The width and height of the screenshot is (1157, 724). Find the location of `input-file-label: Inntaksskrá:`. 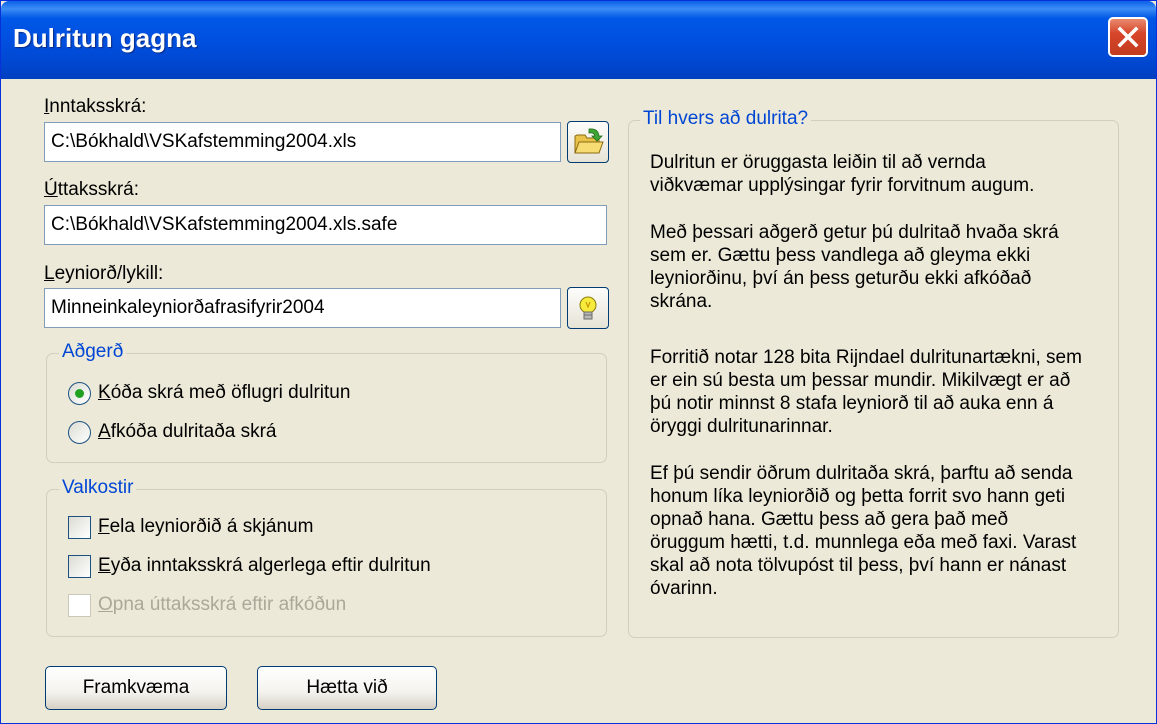

input-file-label: Inntaksskrá: is located at coordinates (95, 106).